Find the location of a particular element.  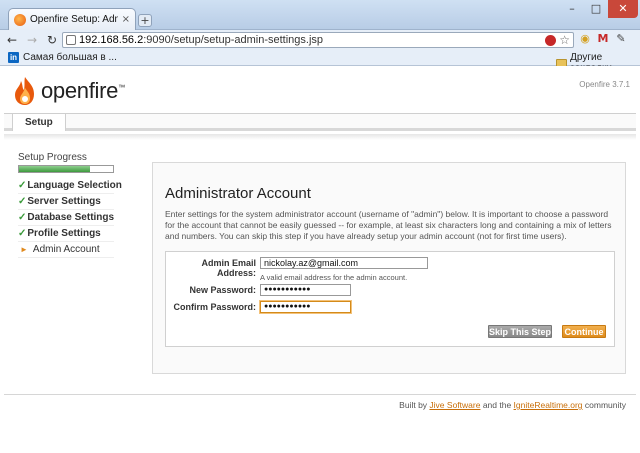

logo-text: openfire is located at coordinates (80, 90).